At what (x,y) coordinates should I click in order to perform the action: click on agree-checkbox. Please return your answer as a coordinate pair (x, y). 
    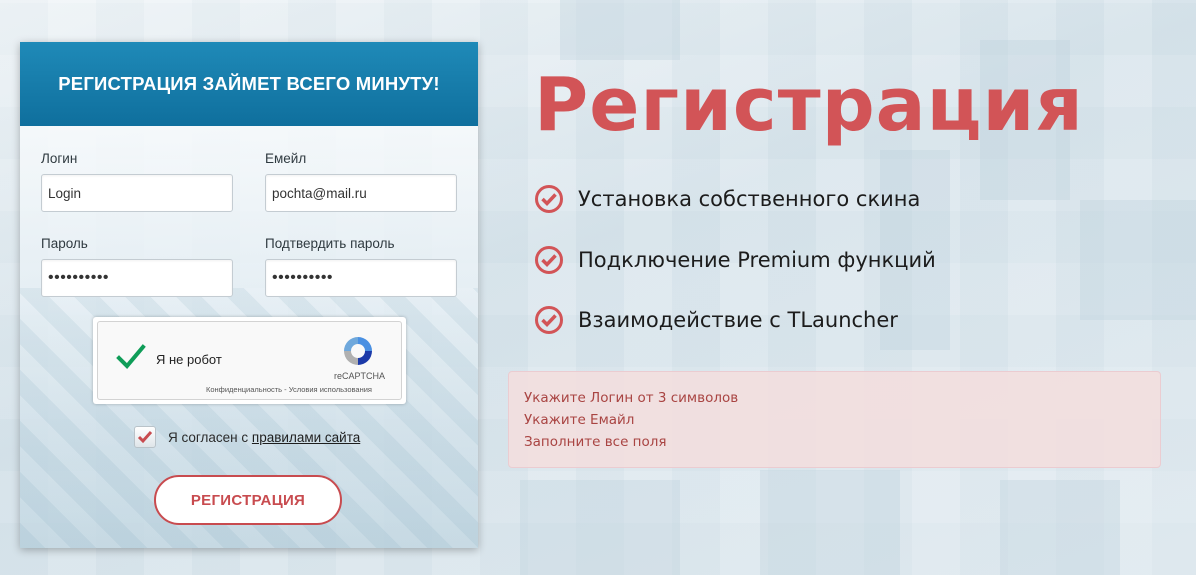
    Looking at the image, I should click on (145, 437).